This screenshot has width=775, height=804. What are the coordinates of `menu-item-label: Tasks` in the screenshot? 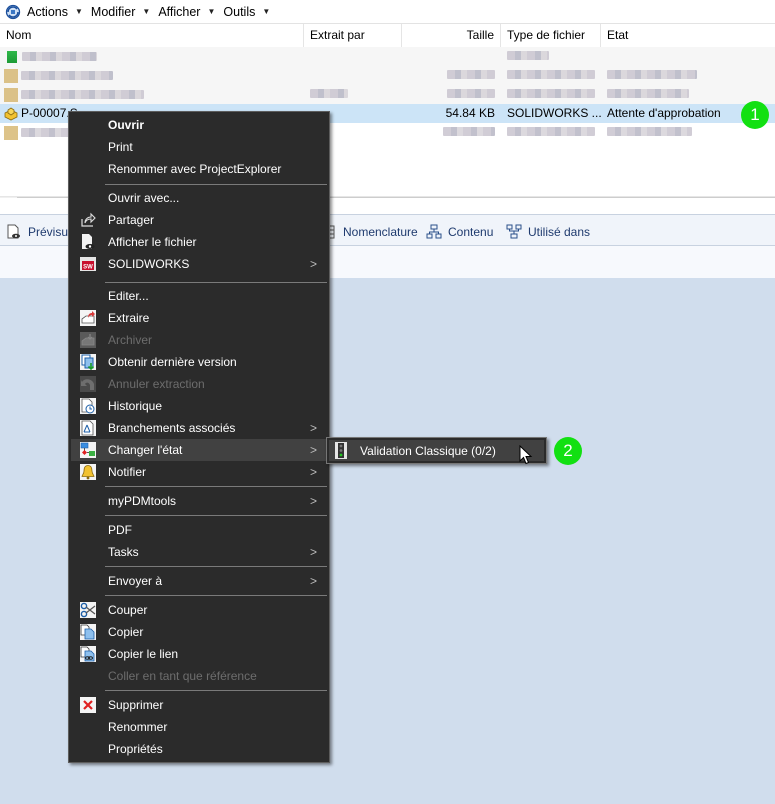 It's located at (123, 552).